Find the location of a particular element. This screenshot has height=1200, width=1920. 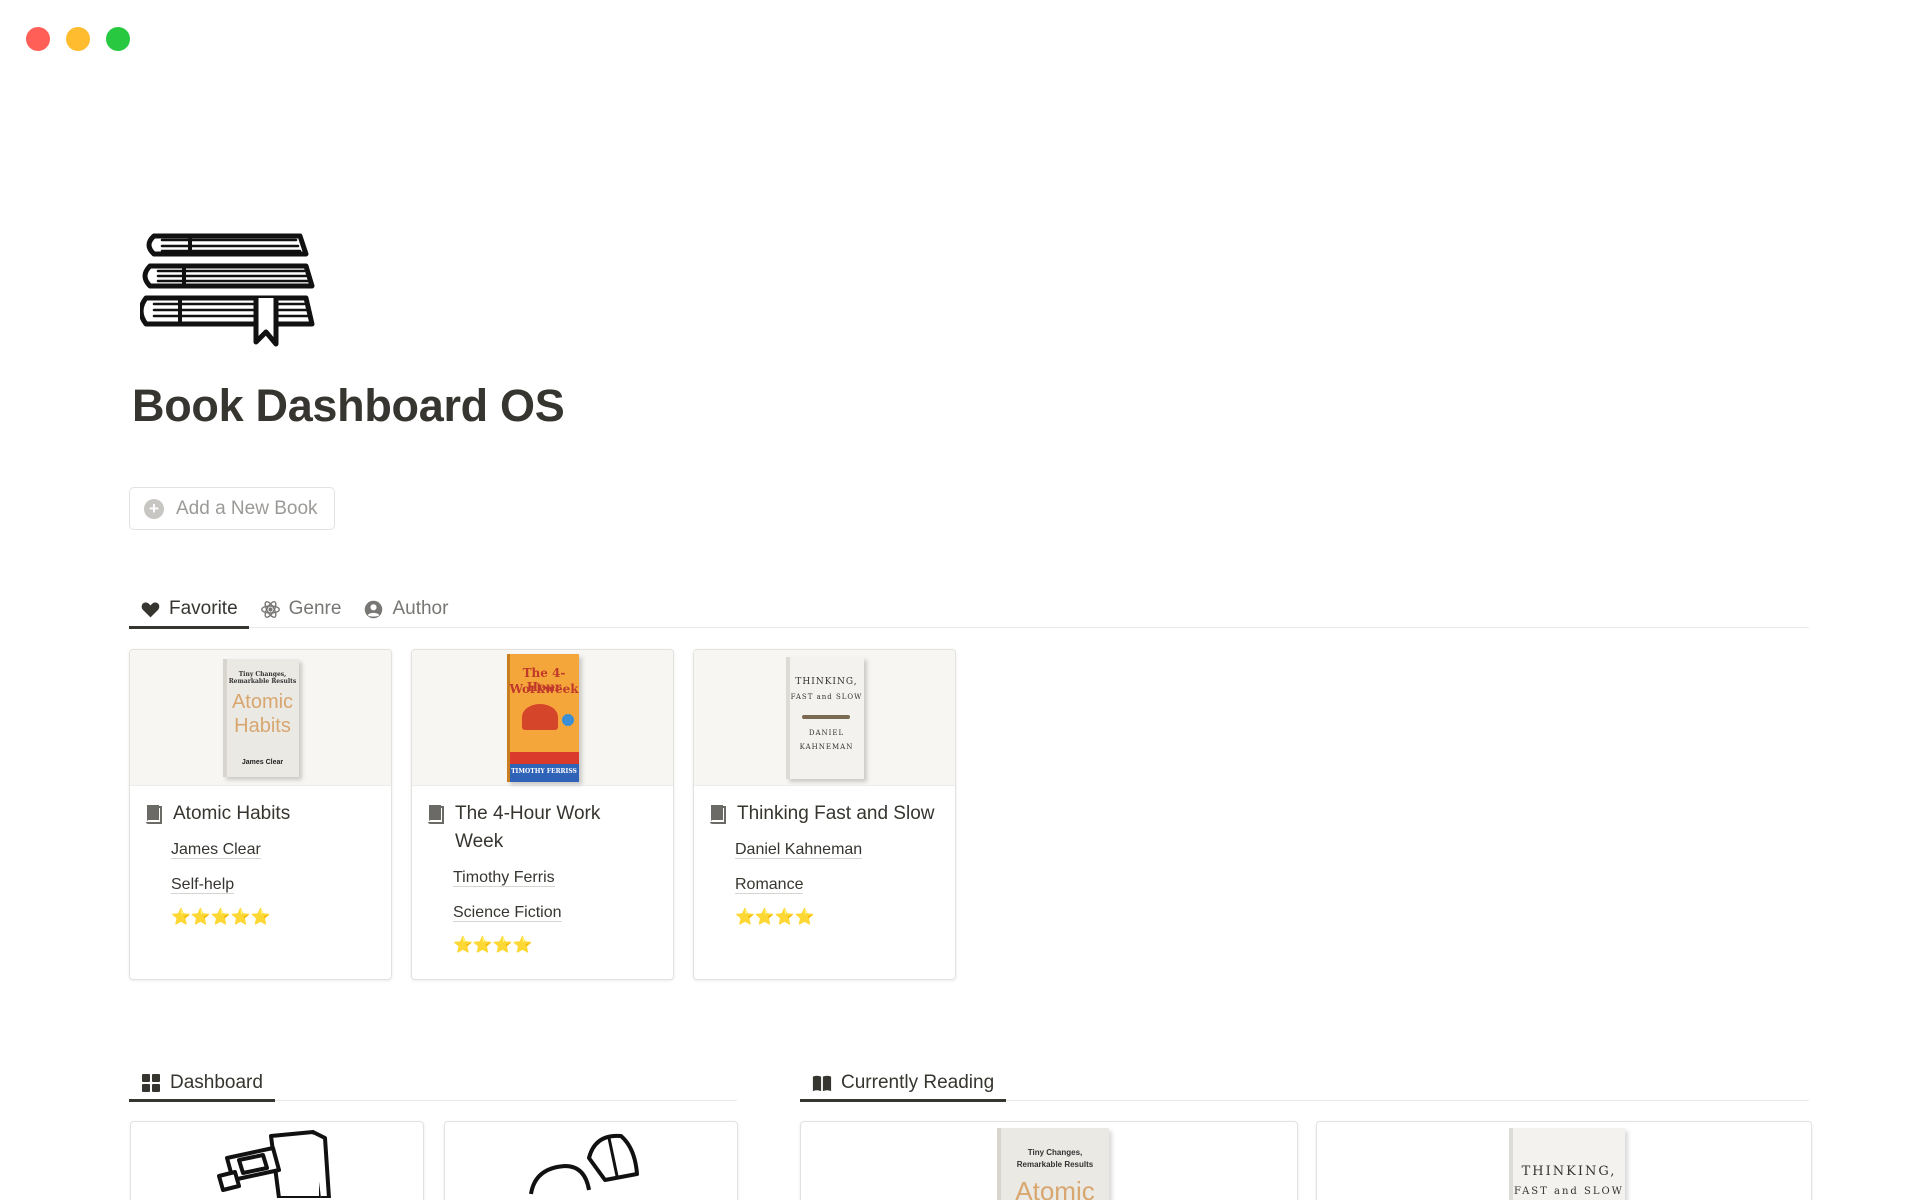

4-hour-workweek-cover-image: The 4-Hour Workweek TIMOTHY FERRISS is located at coordinates (542, 717).